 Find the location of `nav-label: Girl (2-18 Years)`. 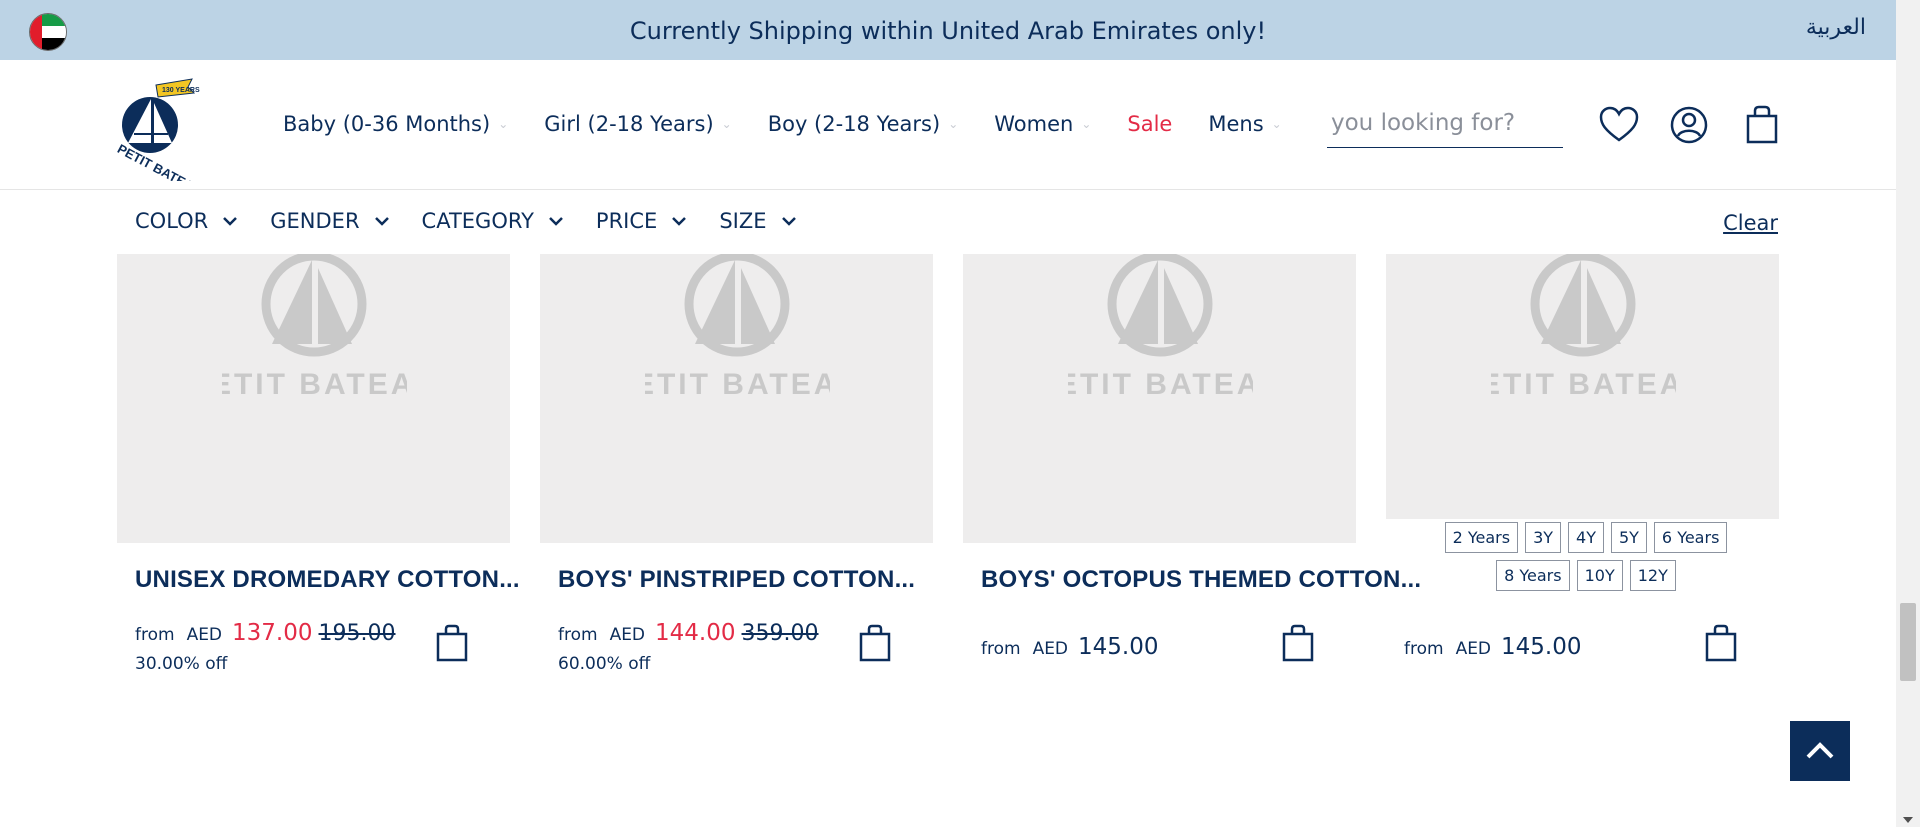

nav-label: Girl (2-18 Years) is located at coordinates (629, 124).